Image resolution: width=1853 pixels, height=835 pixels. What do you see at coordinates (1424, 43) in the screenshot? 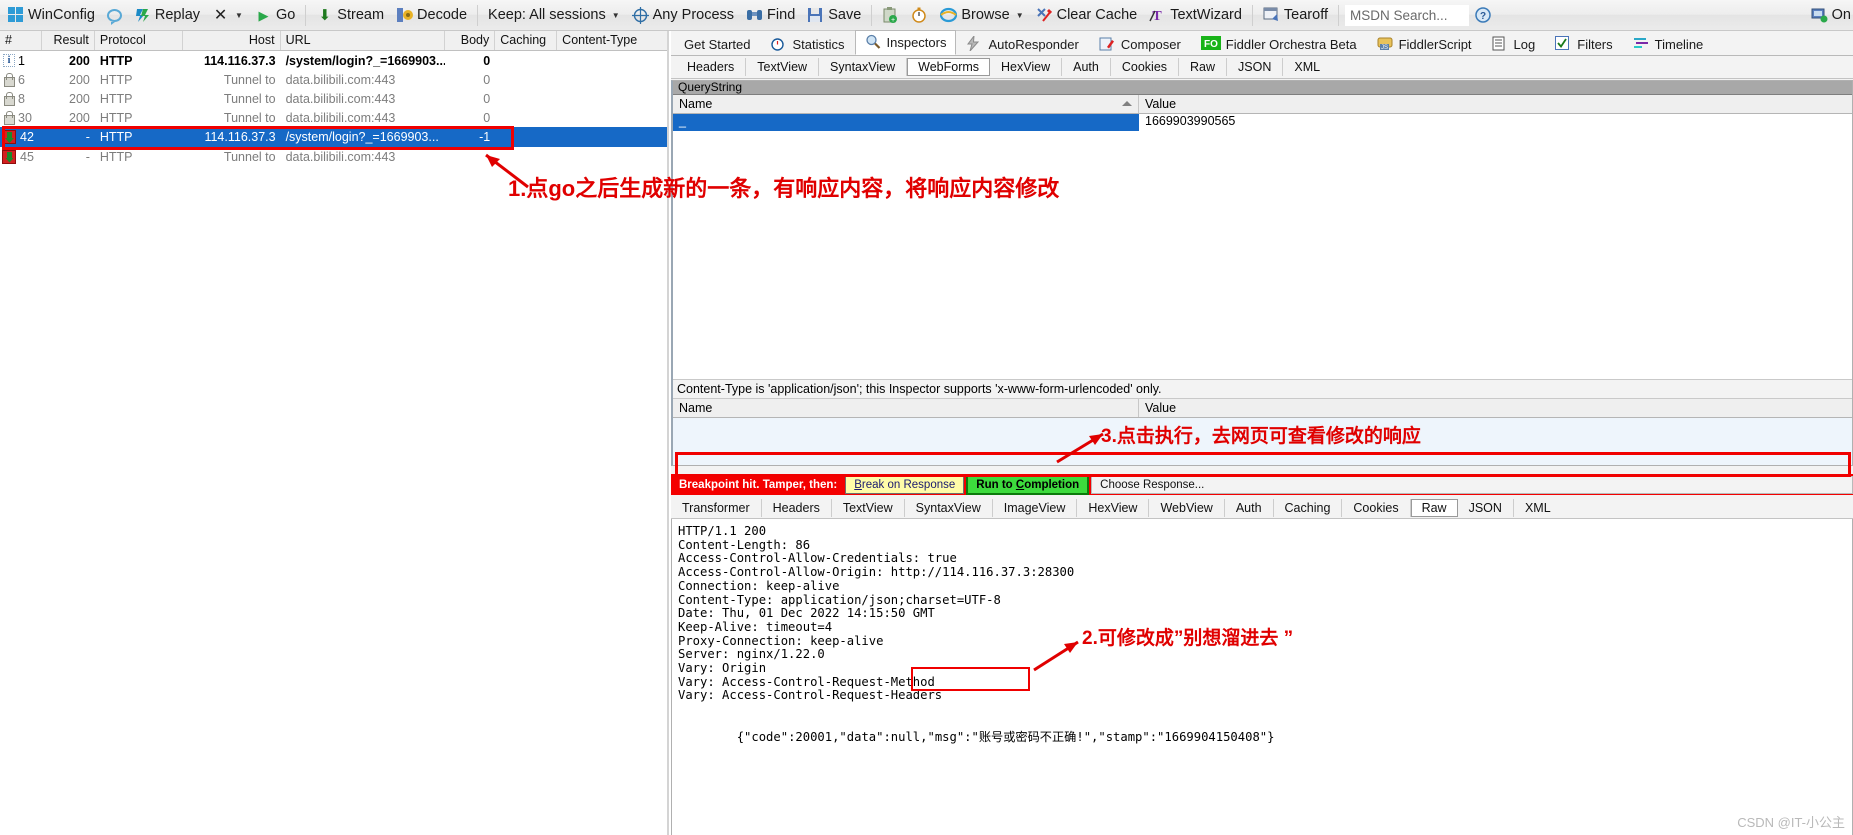
I see `tab-fiddlerscript: JS FiddlerScript` at bounding box center [1424, 43].